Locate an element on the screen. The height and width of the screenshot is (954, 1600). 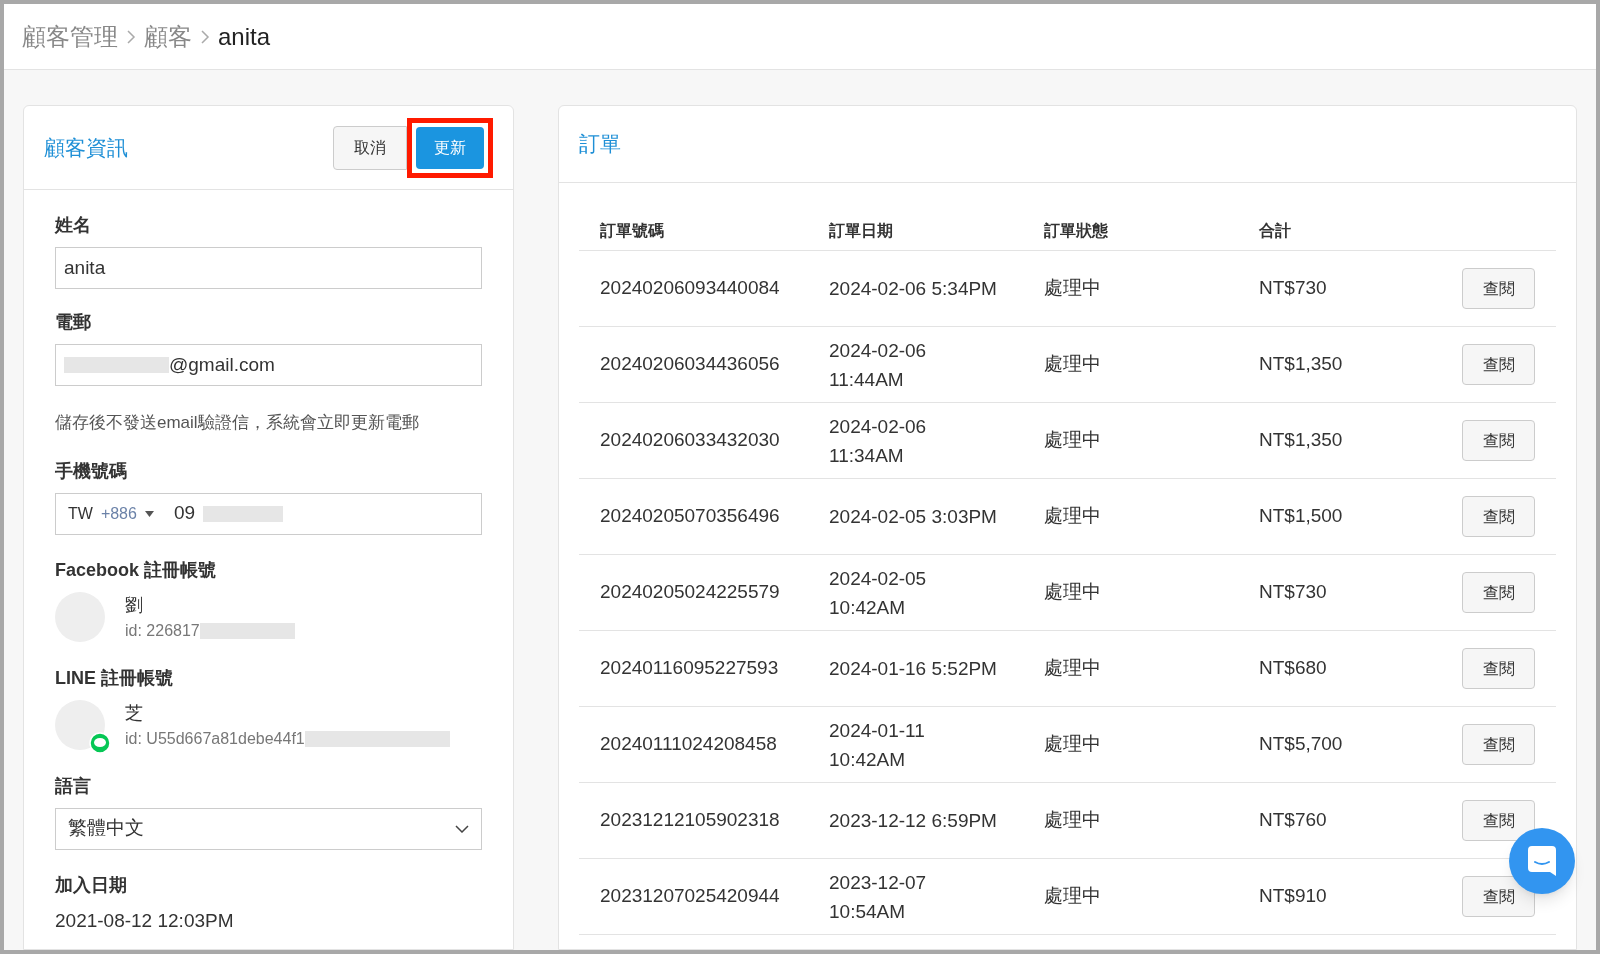
field-label: 加入日期 is located at coordinates (91, 885).